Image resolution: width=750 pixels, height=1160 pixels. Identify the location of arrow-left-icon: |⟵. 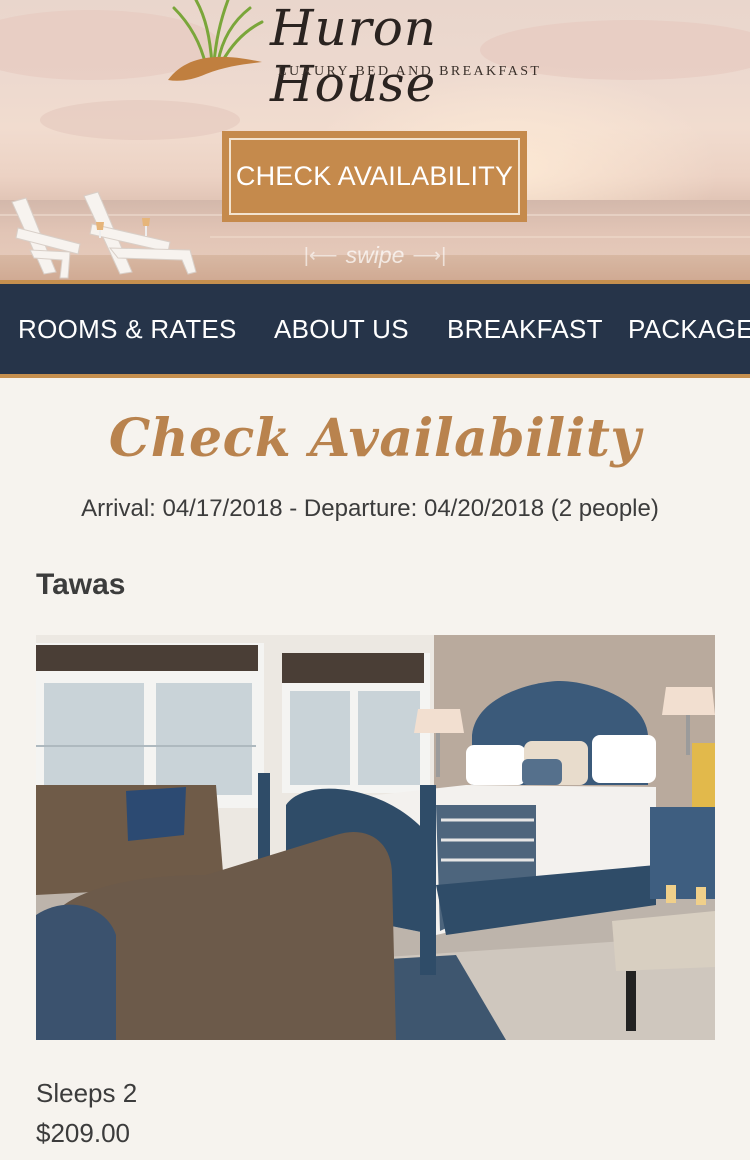
(320, 255).